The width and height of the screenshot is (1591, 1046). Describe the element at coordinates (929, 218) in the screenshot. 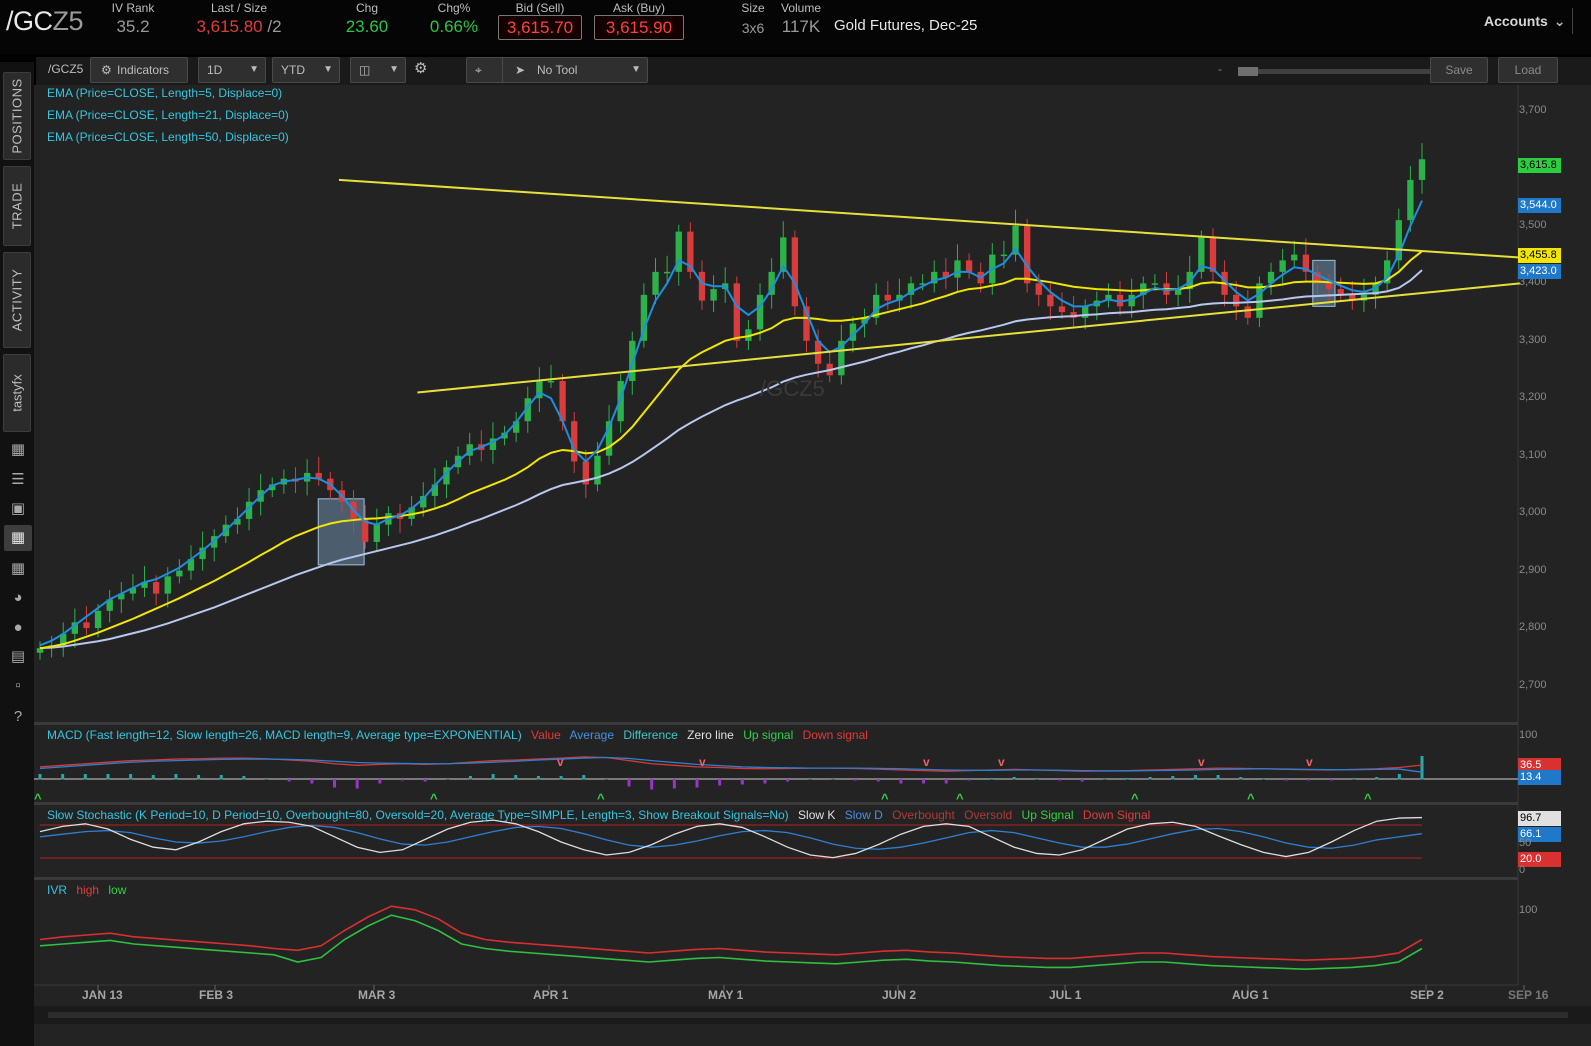

I see `trendline-upper` at that location.